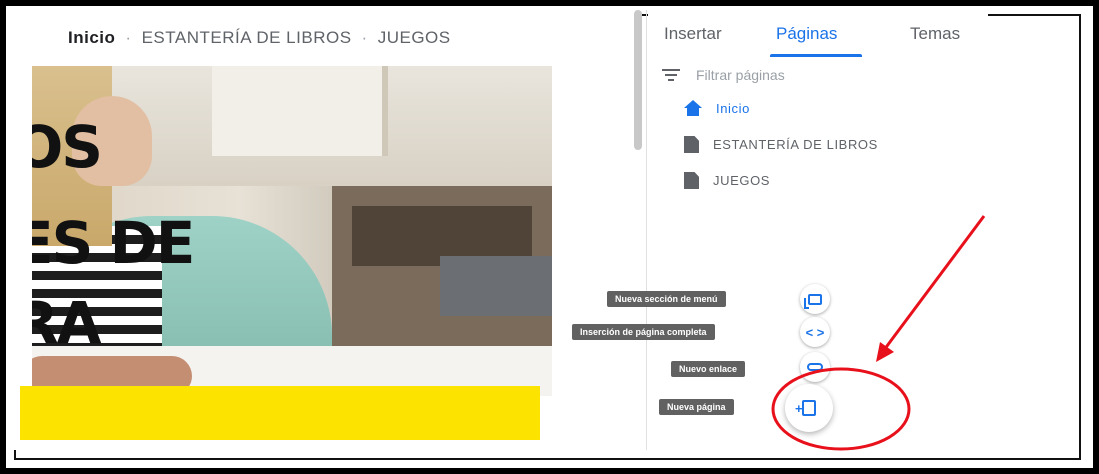 The height and width of the screenshot is (474, 1099). I want to click on hero-title-line-1: OS, so click(67, 147).